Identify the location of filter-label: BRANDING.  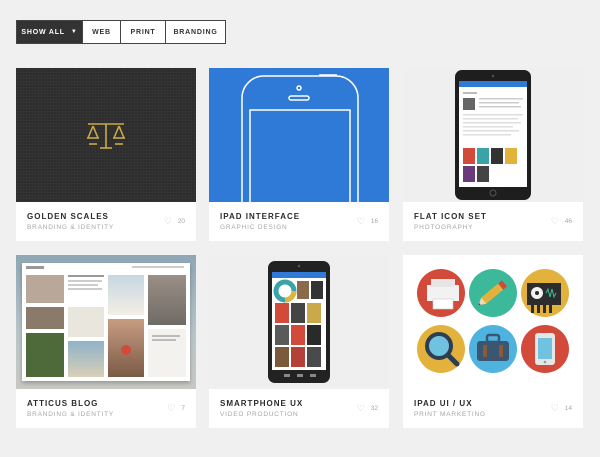
(195, 32).